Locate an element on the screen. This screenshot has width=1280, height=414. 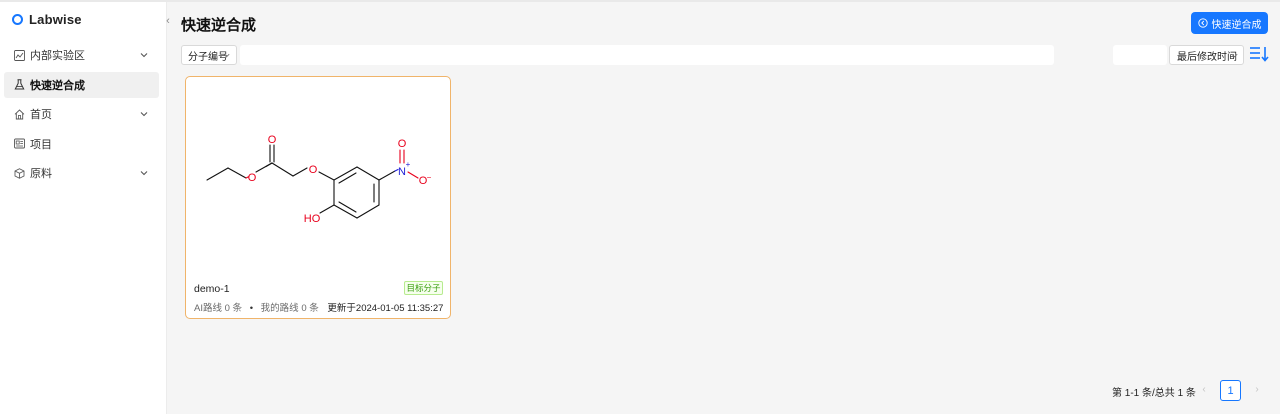
sidebar: Labwise 内部实验区 快速逆合成 首页 项目 原料 is located at coordinates (83, 208).